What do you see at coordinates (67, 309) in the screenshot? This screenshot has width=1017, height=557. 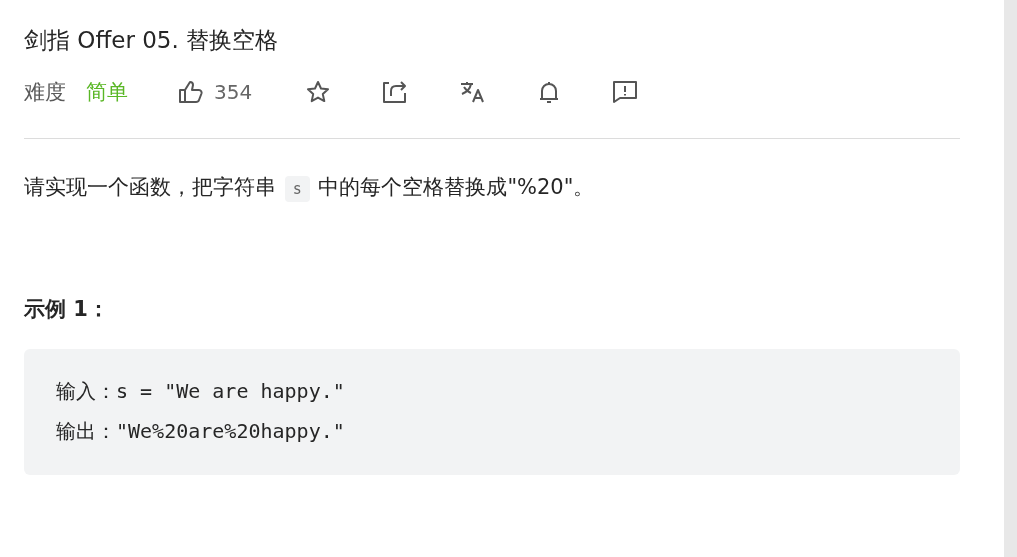 I see `example-heading: 示例 1：` at bounding box center [67, 309].